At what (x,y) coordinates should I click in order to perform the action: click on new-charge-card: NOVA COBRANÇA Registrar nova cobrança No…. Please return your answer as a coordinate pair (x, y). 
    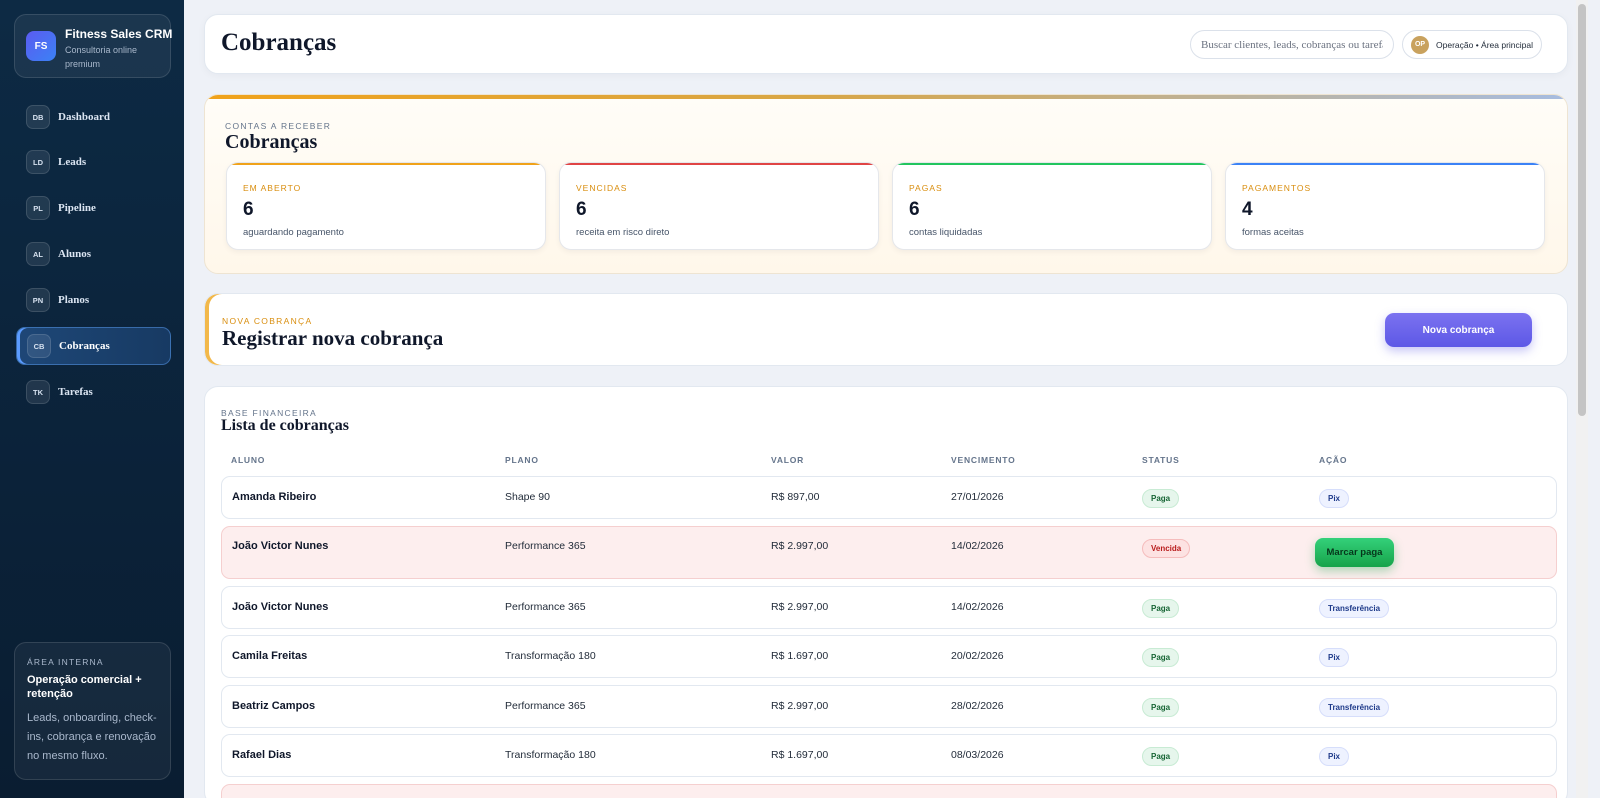
    Looking at the image, I should click on (886, 329).